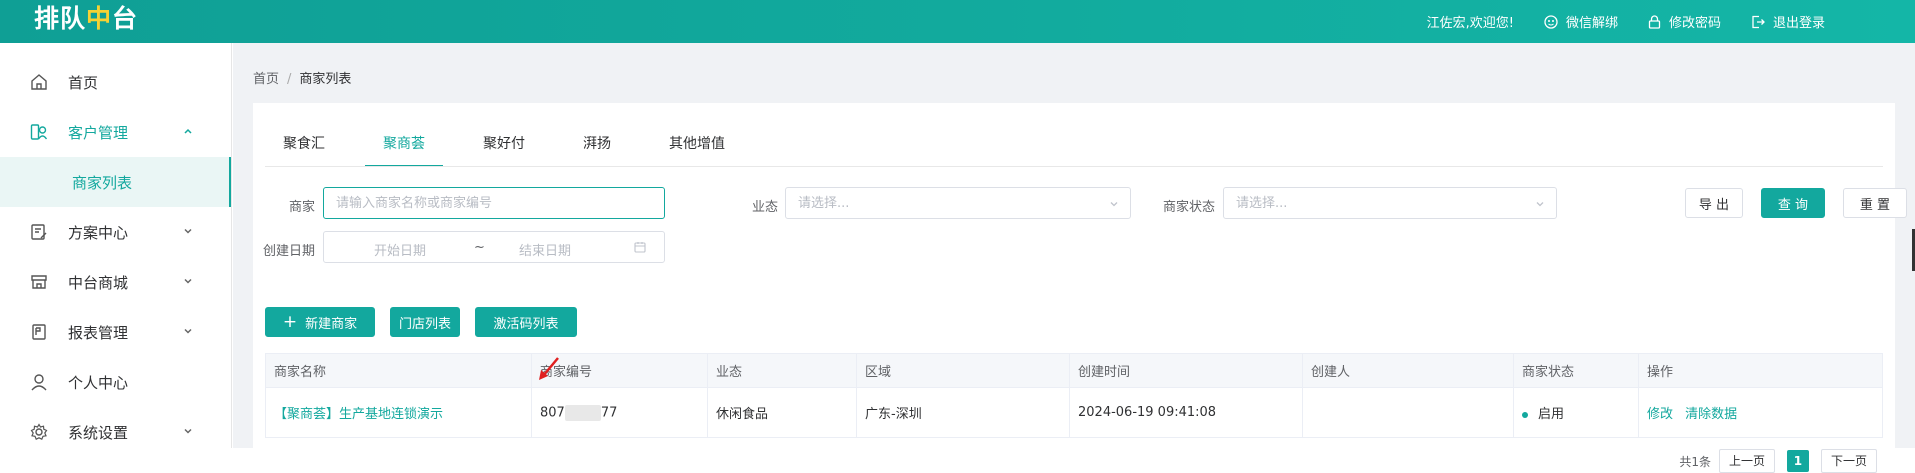  Describe the element at coordinates (188, 131) in the screenshot. I see `chevron-up-icon` at that location.